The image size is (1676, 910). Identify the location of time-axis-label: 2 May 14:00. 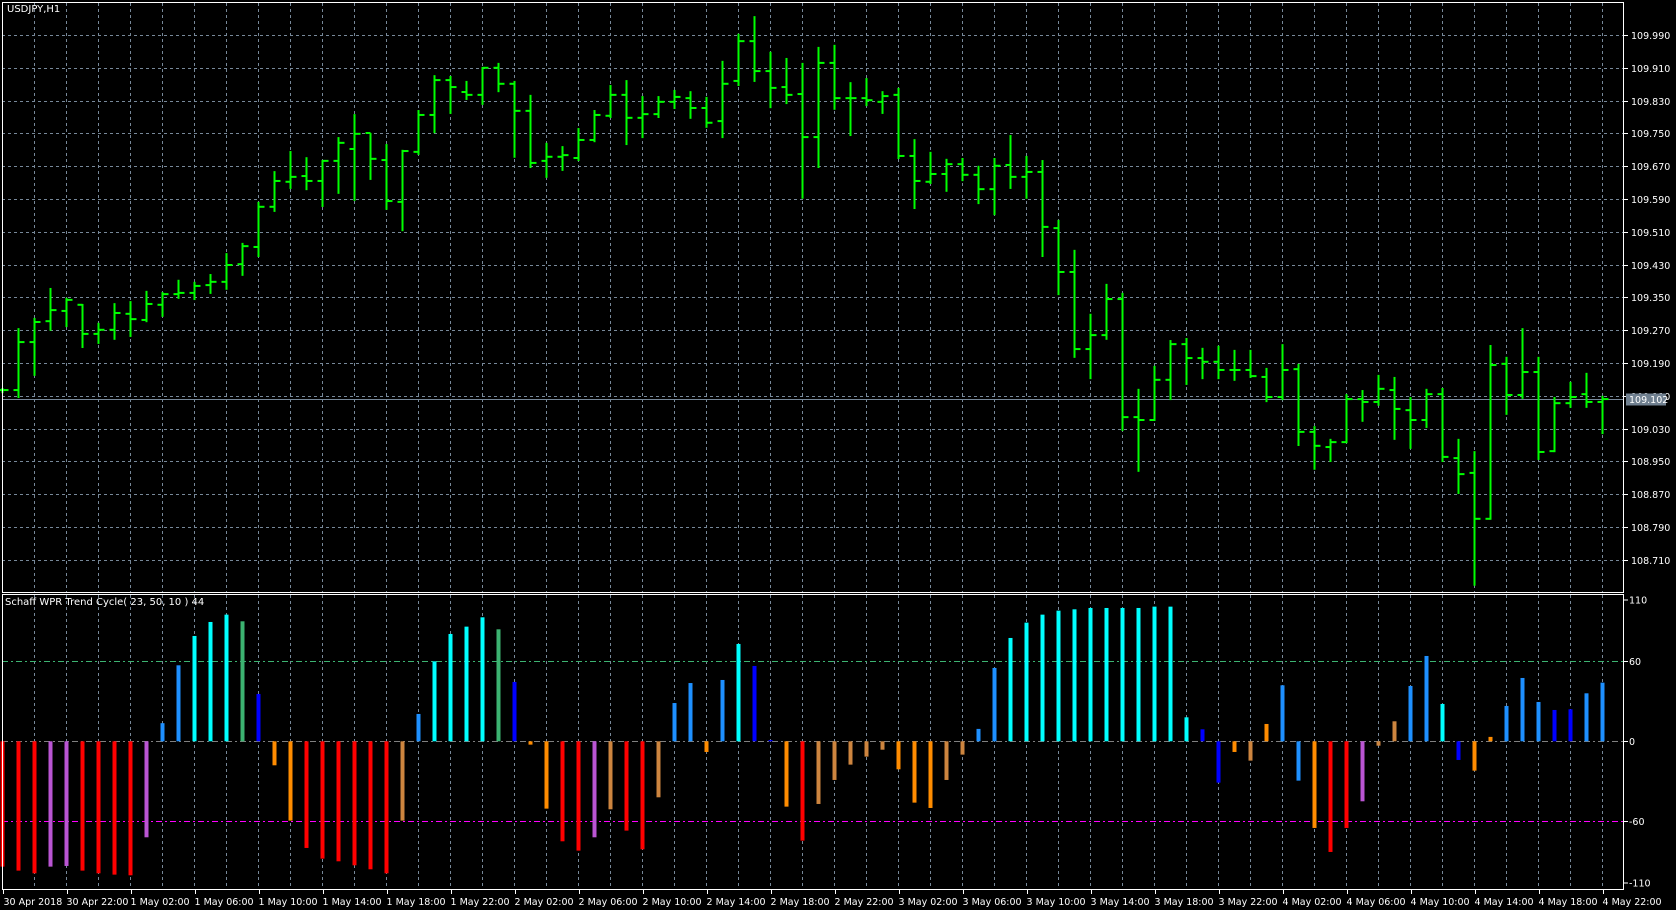
(736, 902).